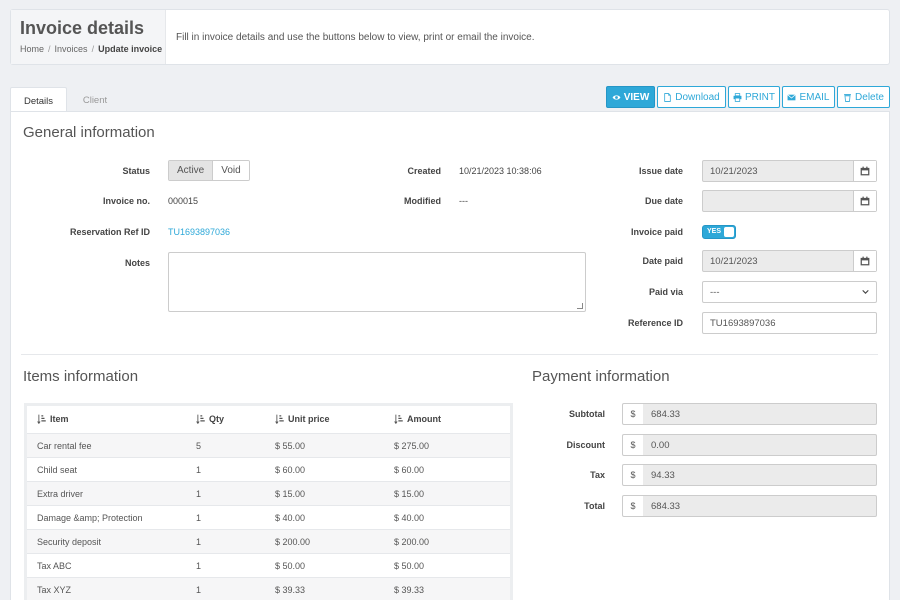 This screenshot has width=900, height=600. I want to click on column-header-unit-price-label: Unit price, so click(309, 419).